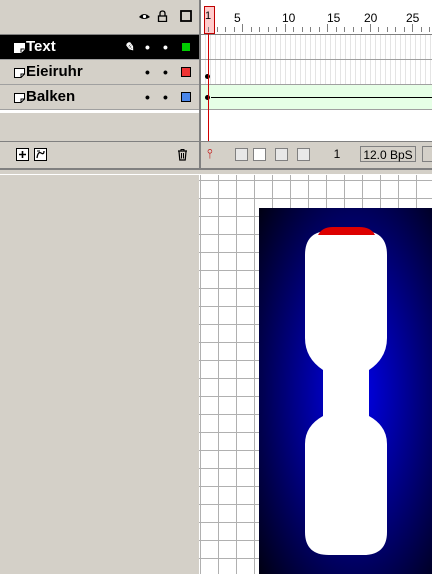  I want to click on ruler-label: 25, so click(413, 18).